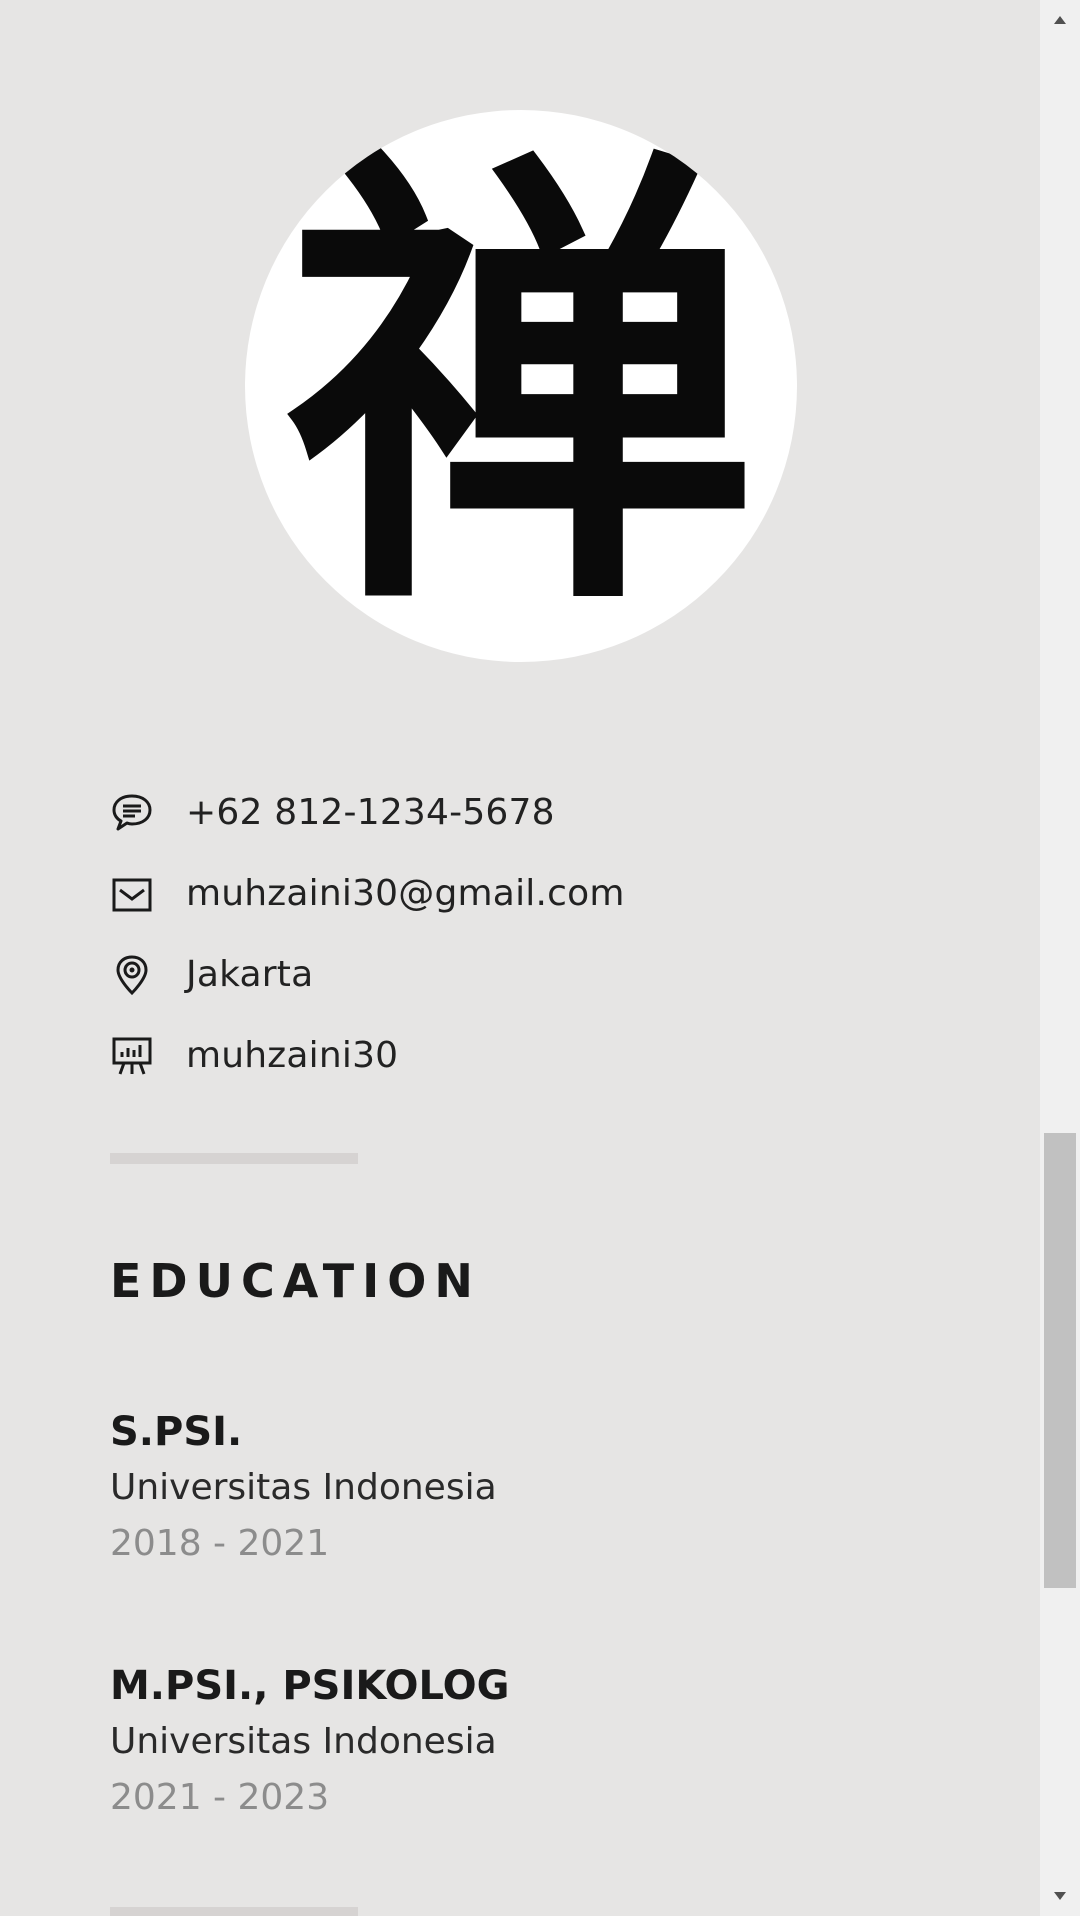  I want to click on education-heading: EDUCATION, so click(295, 1281).